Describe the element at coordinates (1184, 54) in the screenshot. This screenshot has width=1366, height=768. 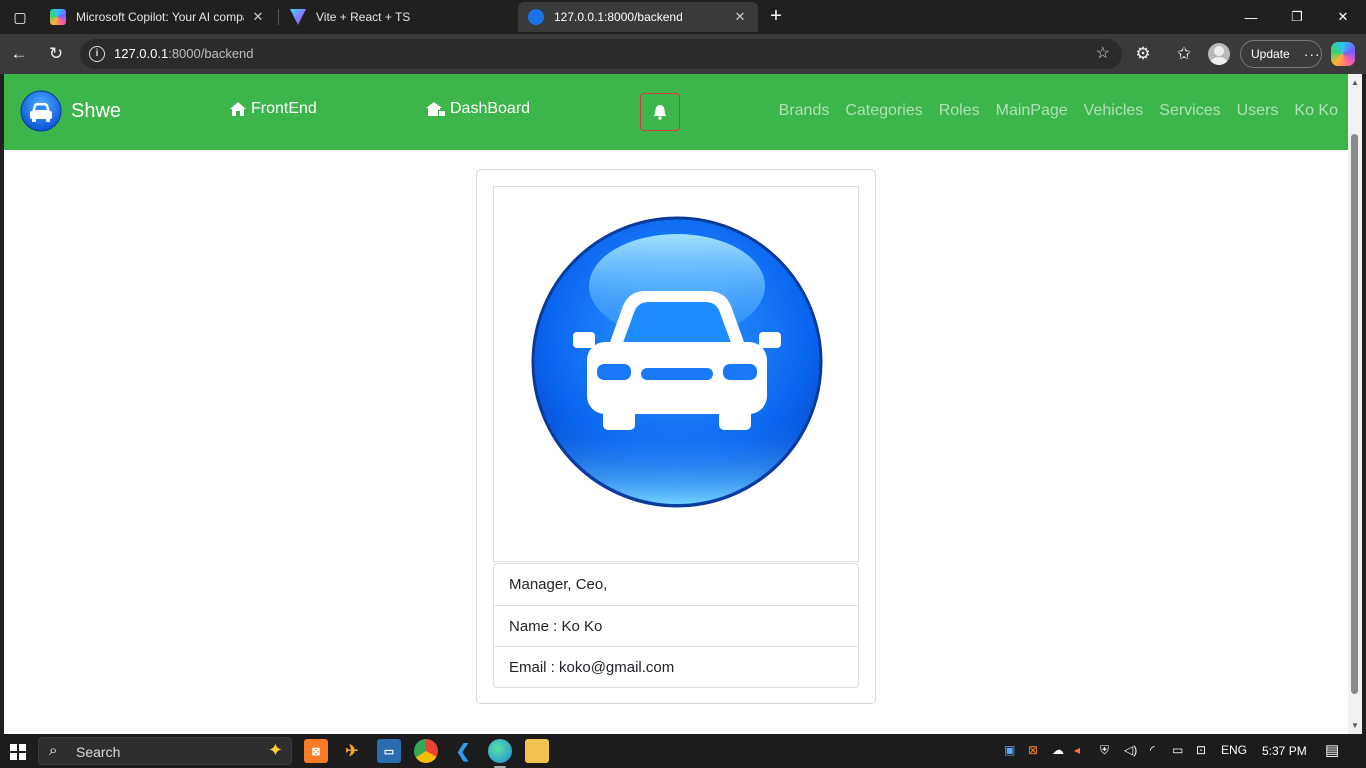
I see `favorites-icon: ✩` at that location.